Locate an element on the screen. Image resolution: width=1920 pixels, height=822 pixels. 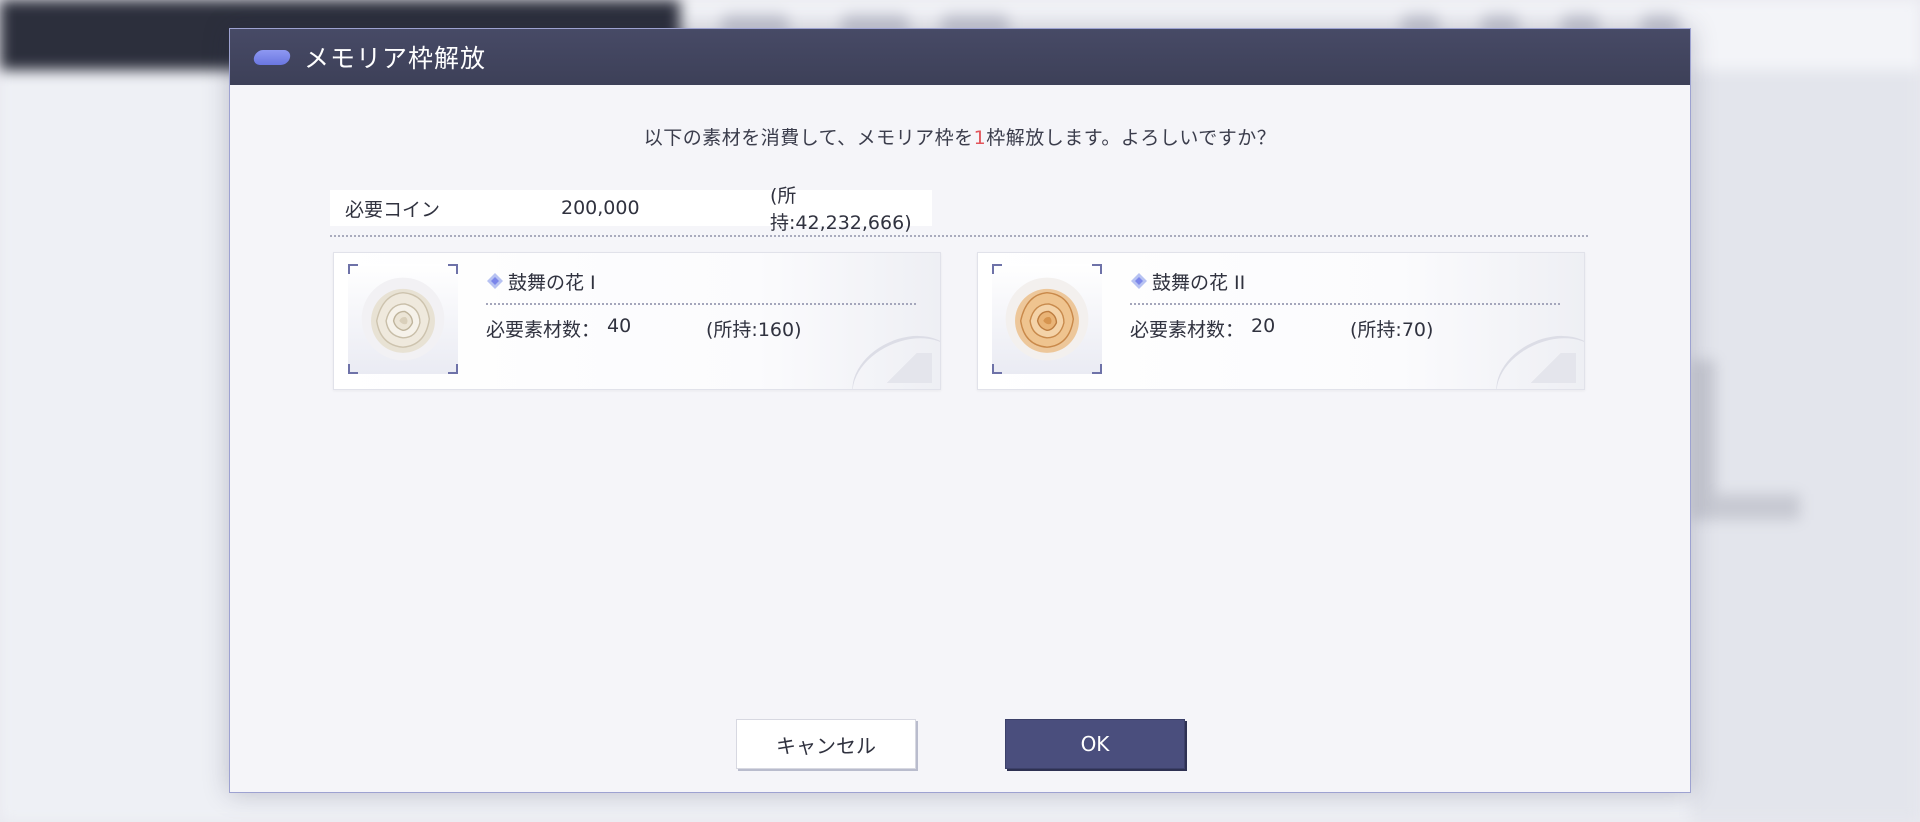
coin-owned: (所持:42,232,666) is located at coordinates (841, 209).